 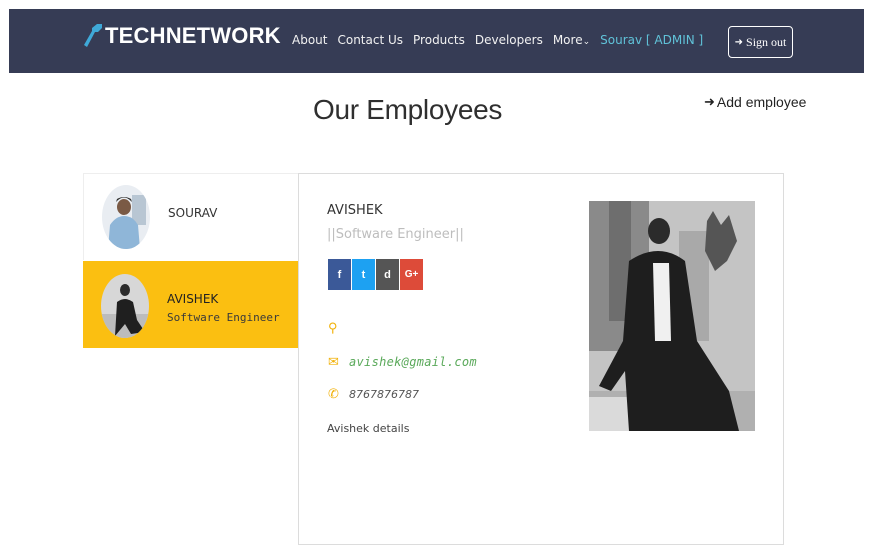 I want to click on employee-name: AVISHEK, so click(x=193, y=299).